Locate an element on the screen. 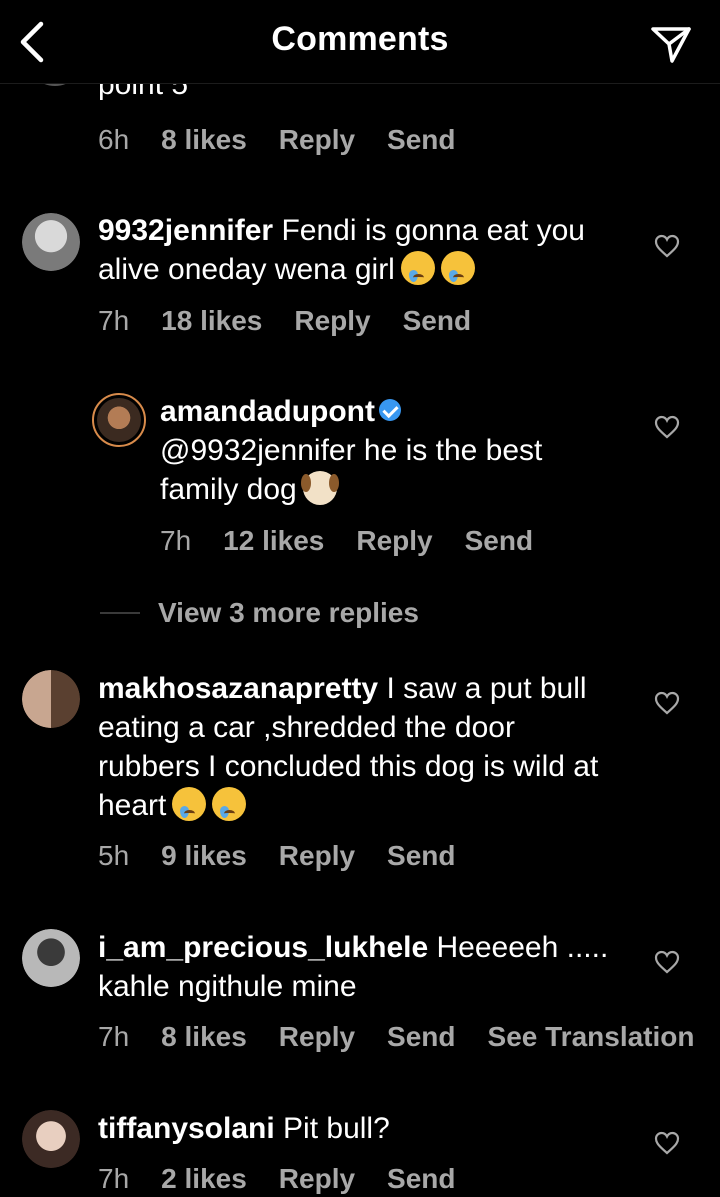  see-translation-button: See Translation is located at coordinates (591, 1037).